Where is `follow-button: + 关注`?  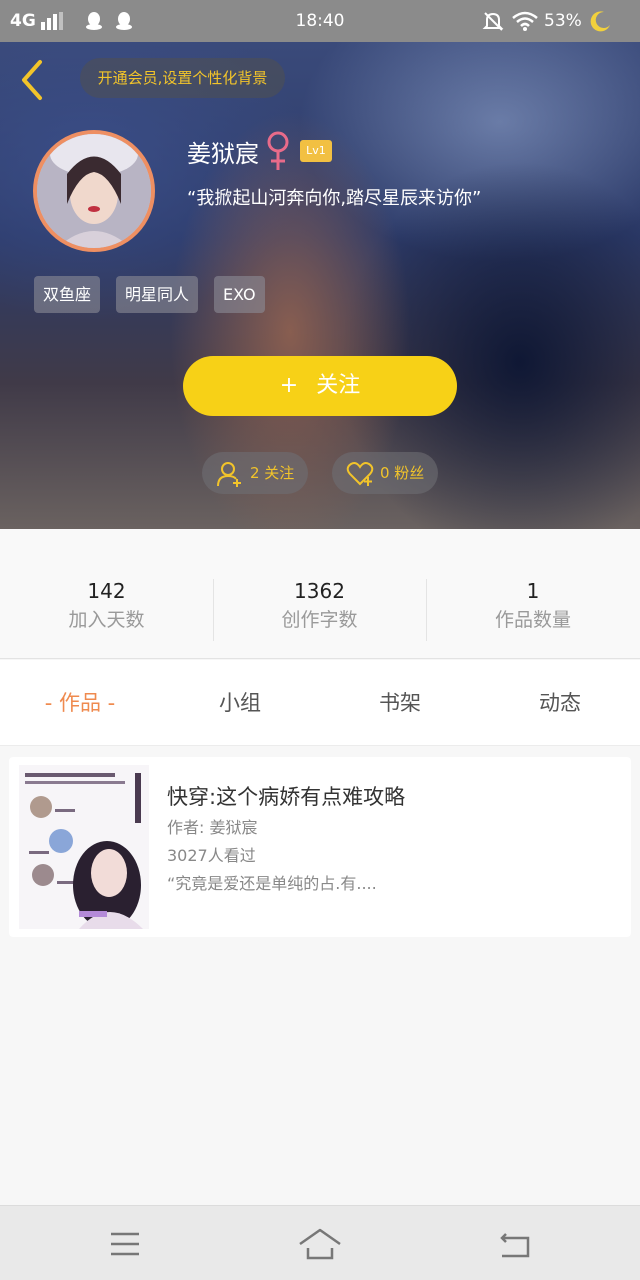 follow-button: + 关注 is located at coordinates (320, 386).